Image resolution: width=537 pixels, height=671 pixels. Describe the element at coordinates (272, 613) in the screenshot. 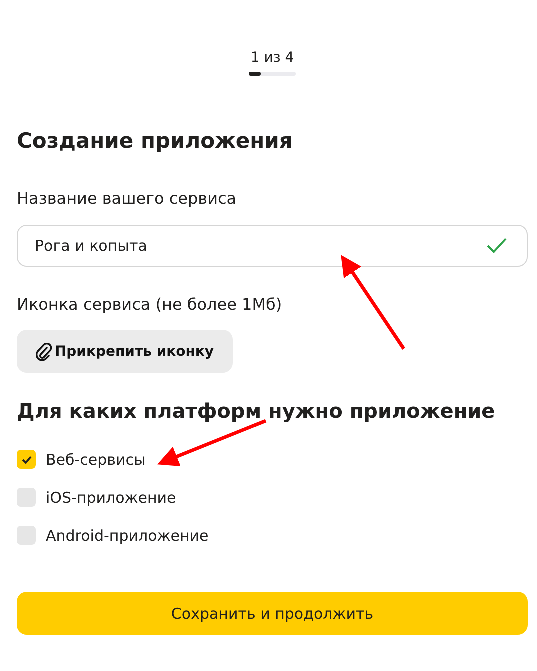

I see `save-button: Сохранить и продолжить` at that location.